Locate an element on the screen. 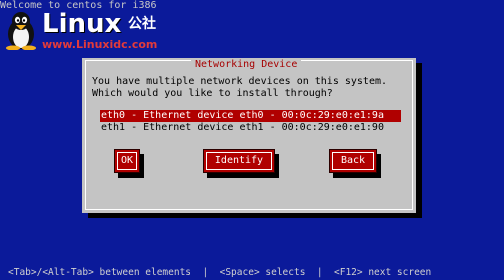 The width and height of the screenshot is (504, 280). ok-button-label: OK is located at coordinates (127, 161).